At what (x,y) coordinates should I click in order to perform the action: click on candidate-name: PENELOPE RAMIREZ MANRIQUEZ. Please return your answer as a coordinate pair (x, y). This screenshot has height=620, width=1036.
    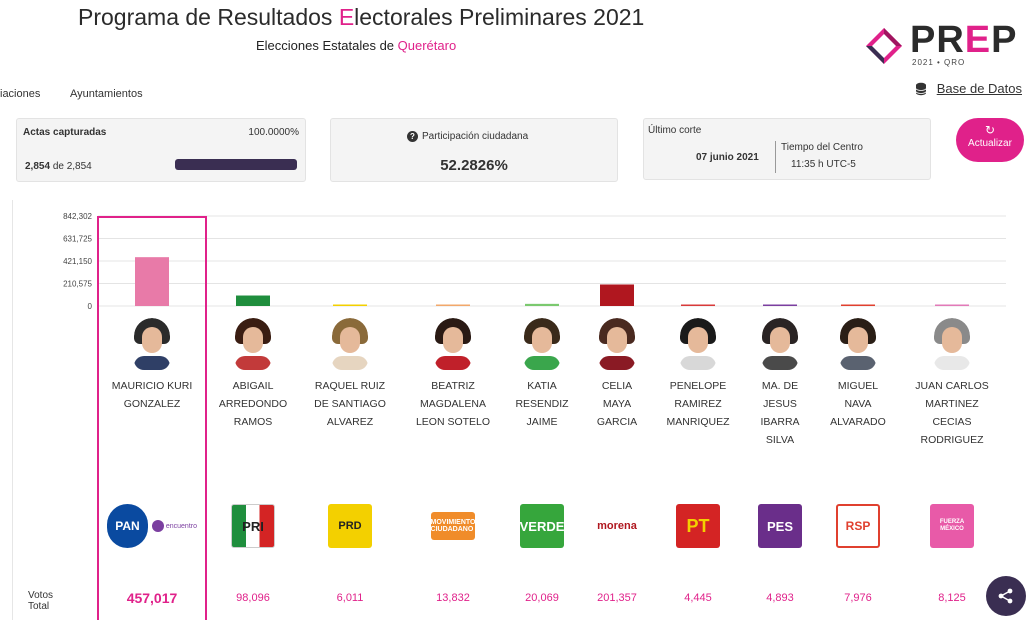
    Looking at the image, I should click on (698, 404).